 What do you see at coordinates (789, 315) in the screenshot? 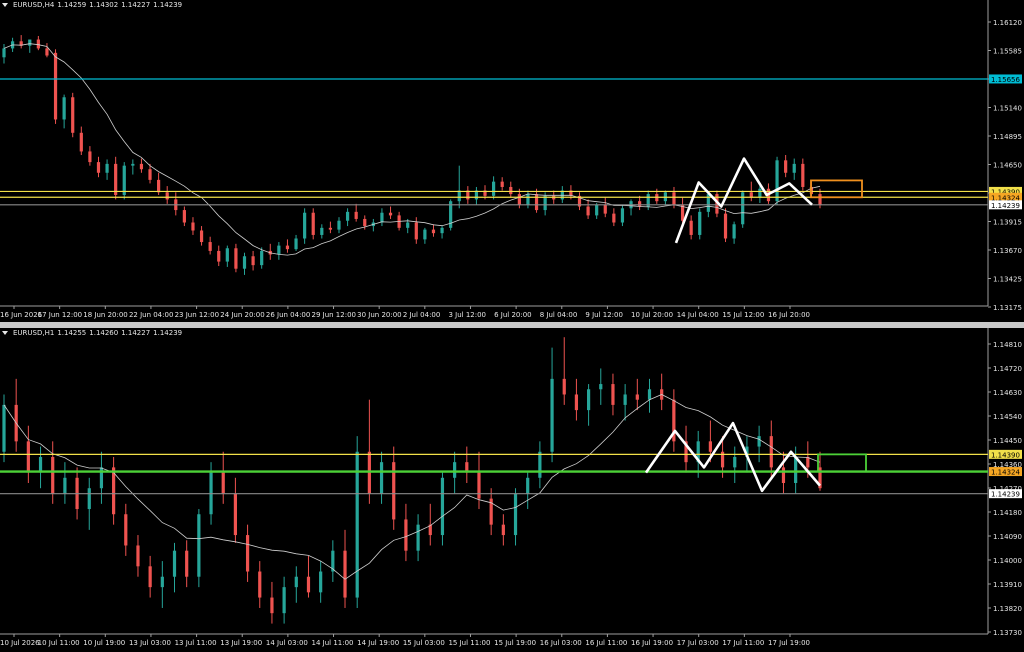
I see `time-tick-label: 16 Jul 20:00` at bounding box center [789, 315].